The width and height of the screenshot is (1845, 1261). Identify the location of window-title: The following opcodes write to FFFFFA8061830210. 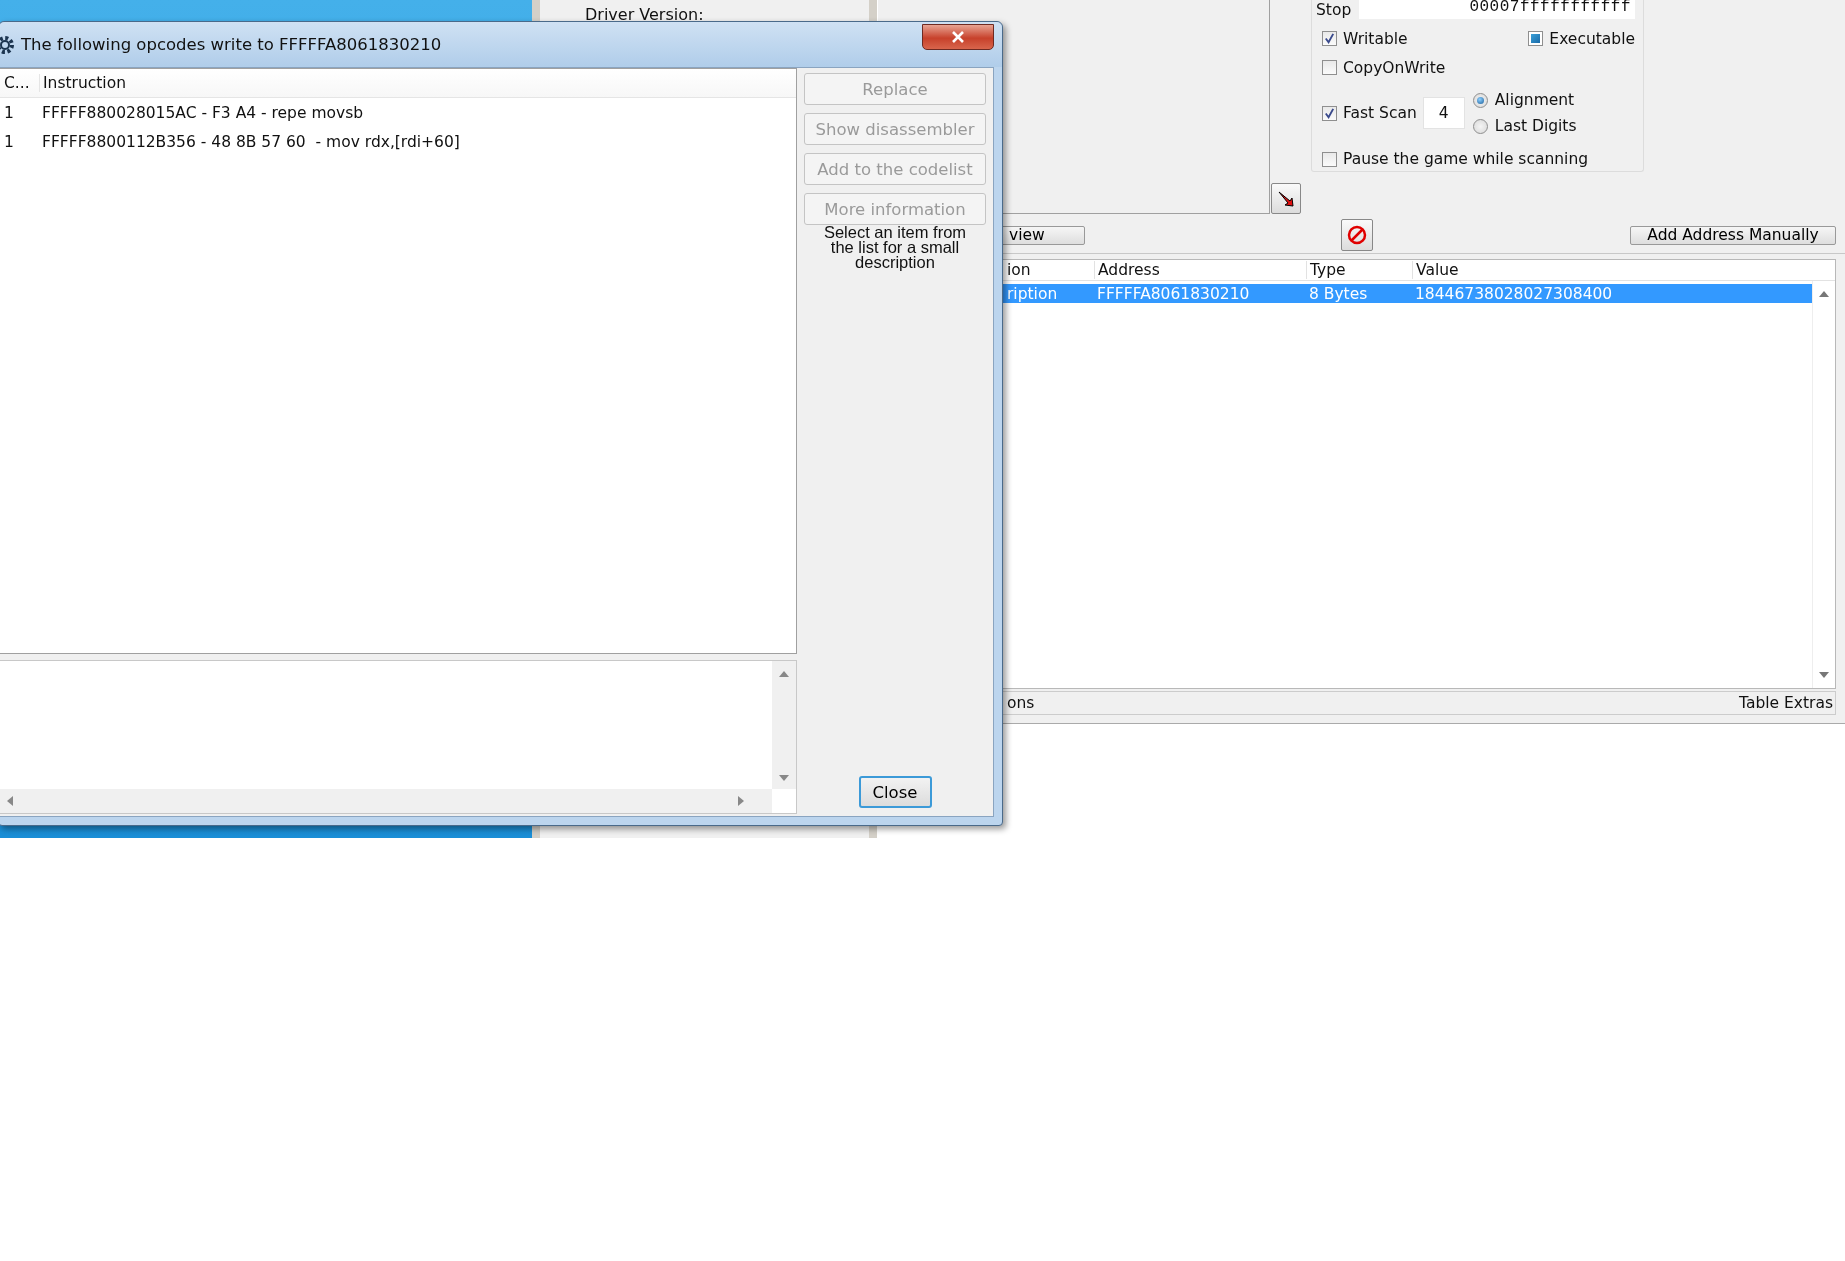
(231, 44).